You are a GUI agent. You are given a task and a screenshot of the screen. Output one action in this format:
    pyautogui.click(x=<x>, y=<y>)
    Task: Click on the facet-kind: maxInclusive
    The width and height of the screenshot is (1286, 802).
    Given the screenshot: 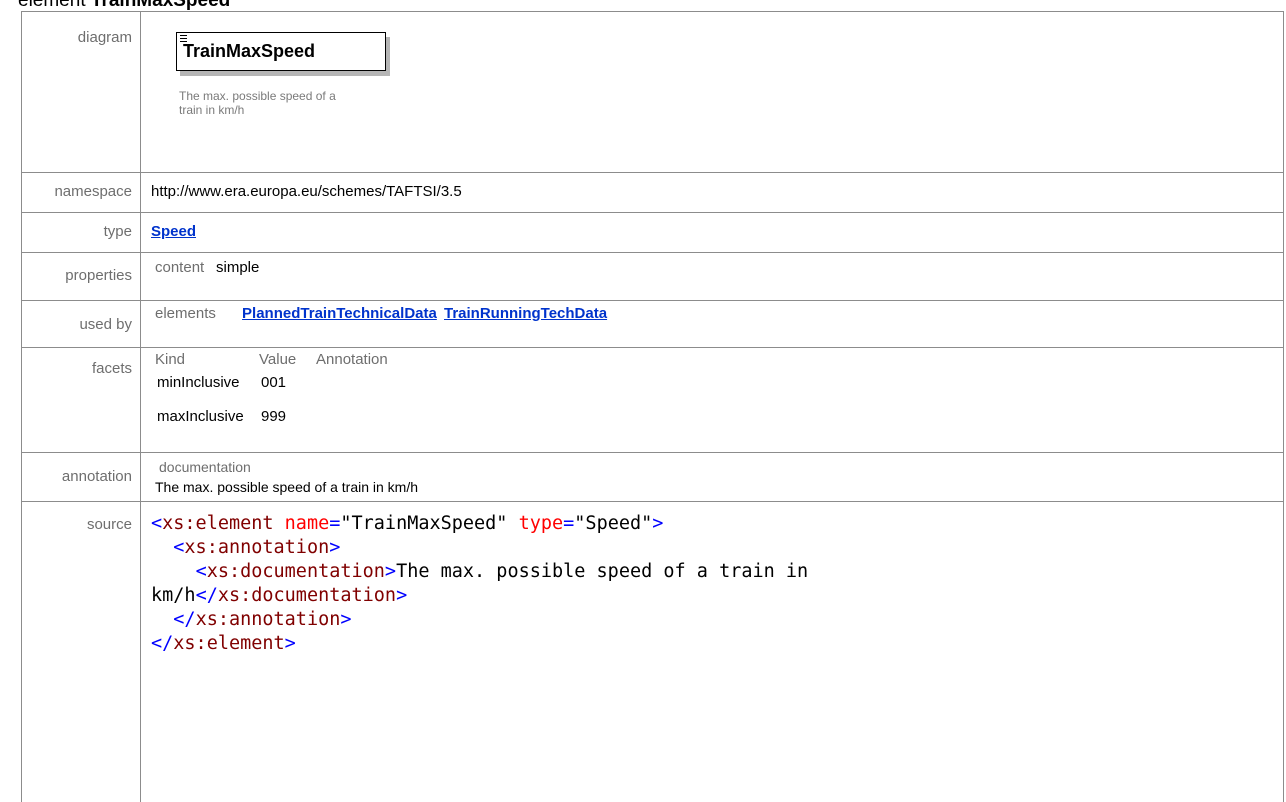 What is the action you would take?
    pyautogui.click(x=200, y=416)
    